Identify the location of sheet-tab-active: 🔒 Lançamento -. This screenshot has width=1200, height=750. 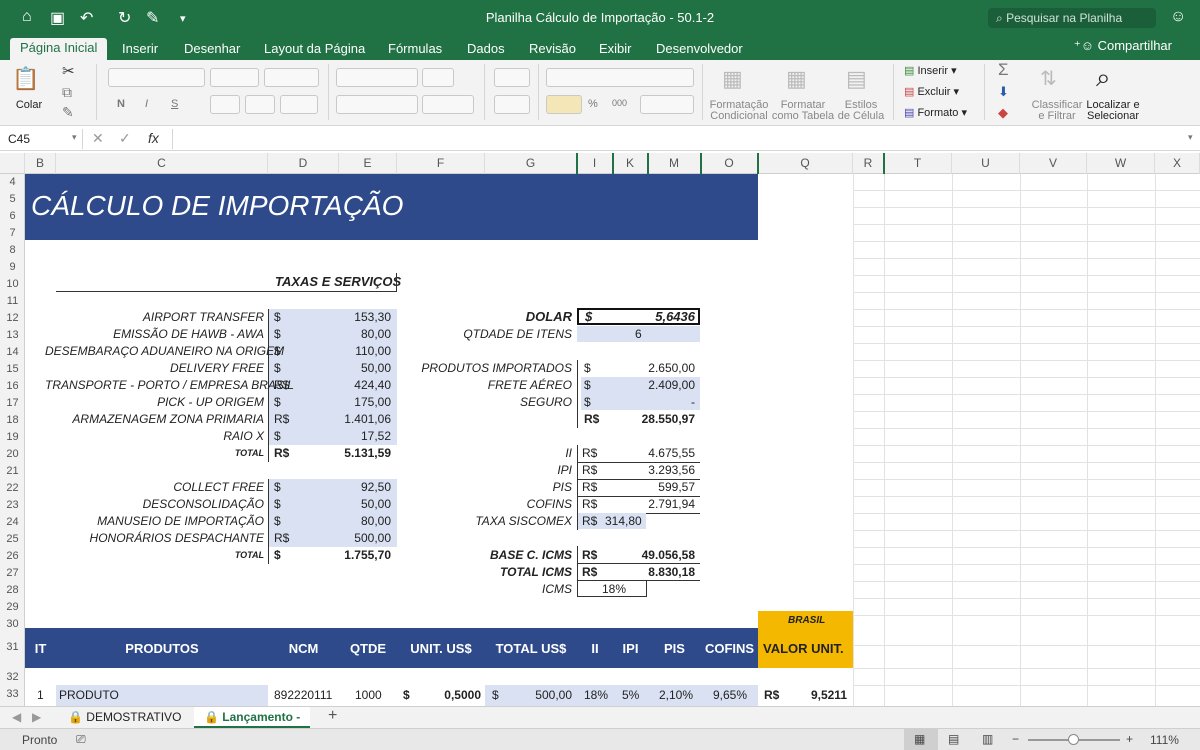
(252, 717).